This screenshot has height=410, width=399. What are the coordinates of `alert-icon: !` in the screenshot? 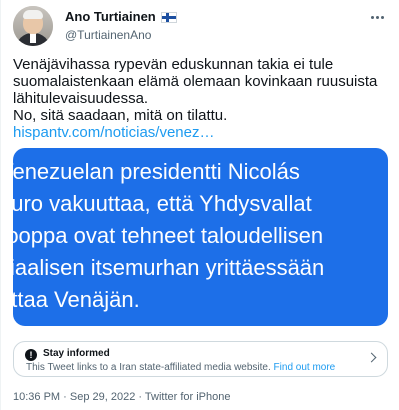 It's located at (31, 355).